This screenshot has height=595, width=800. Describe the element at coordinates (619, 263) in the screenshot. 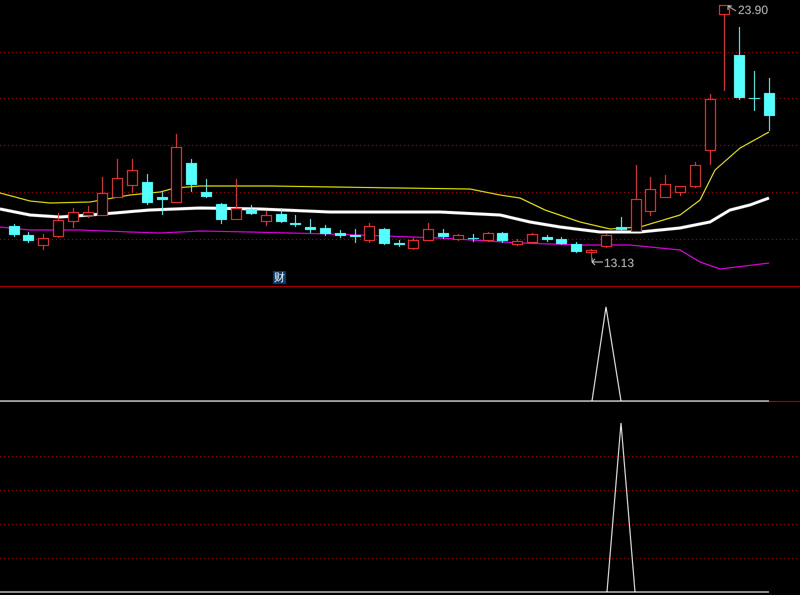

I see `low-price-label: 13.13` at that location.